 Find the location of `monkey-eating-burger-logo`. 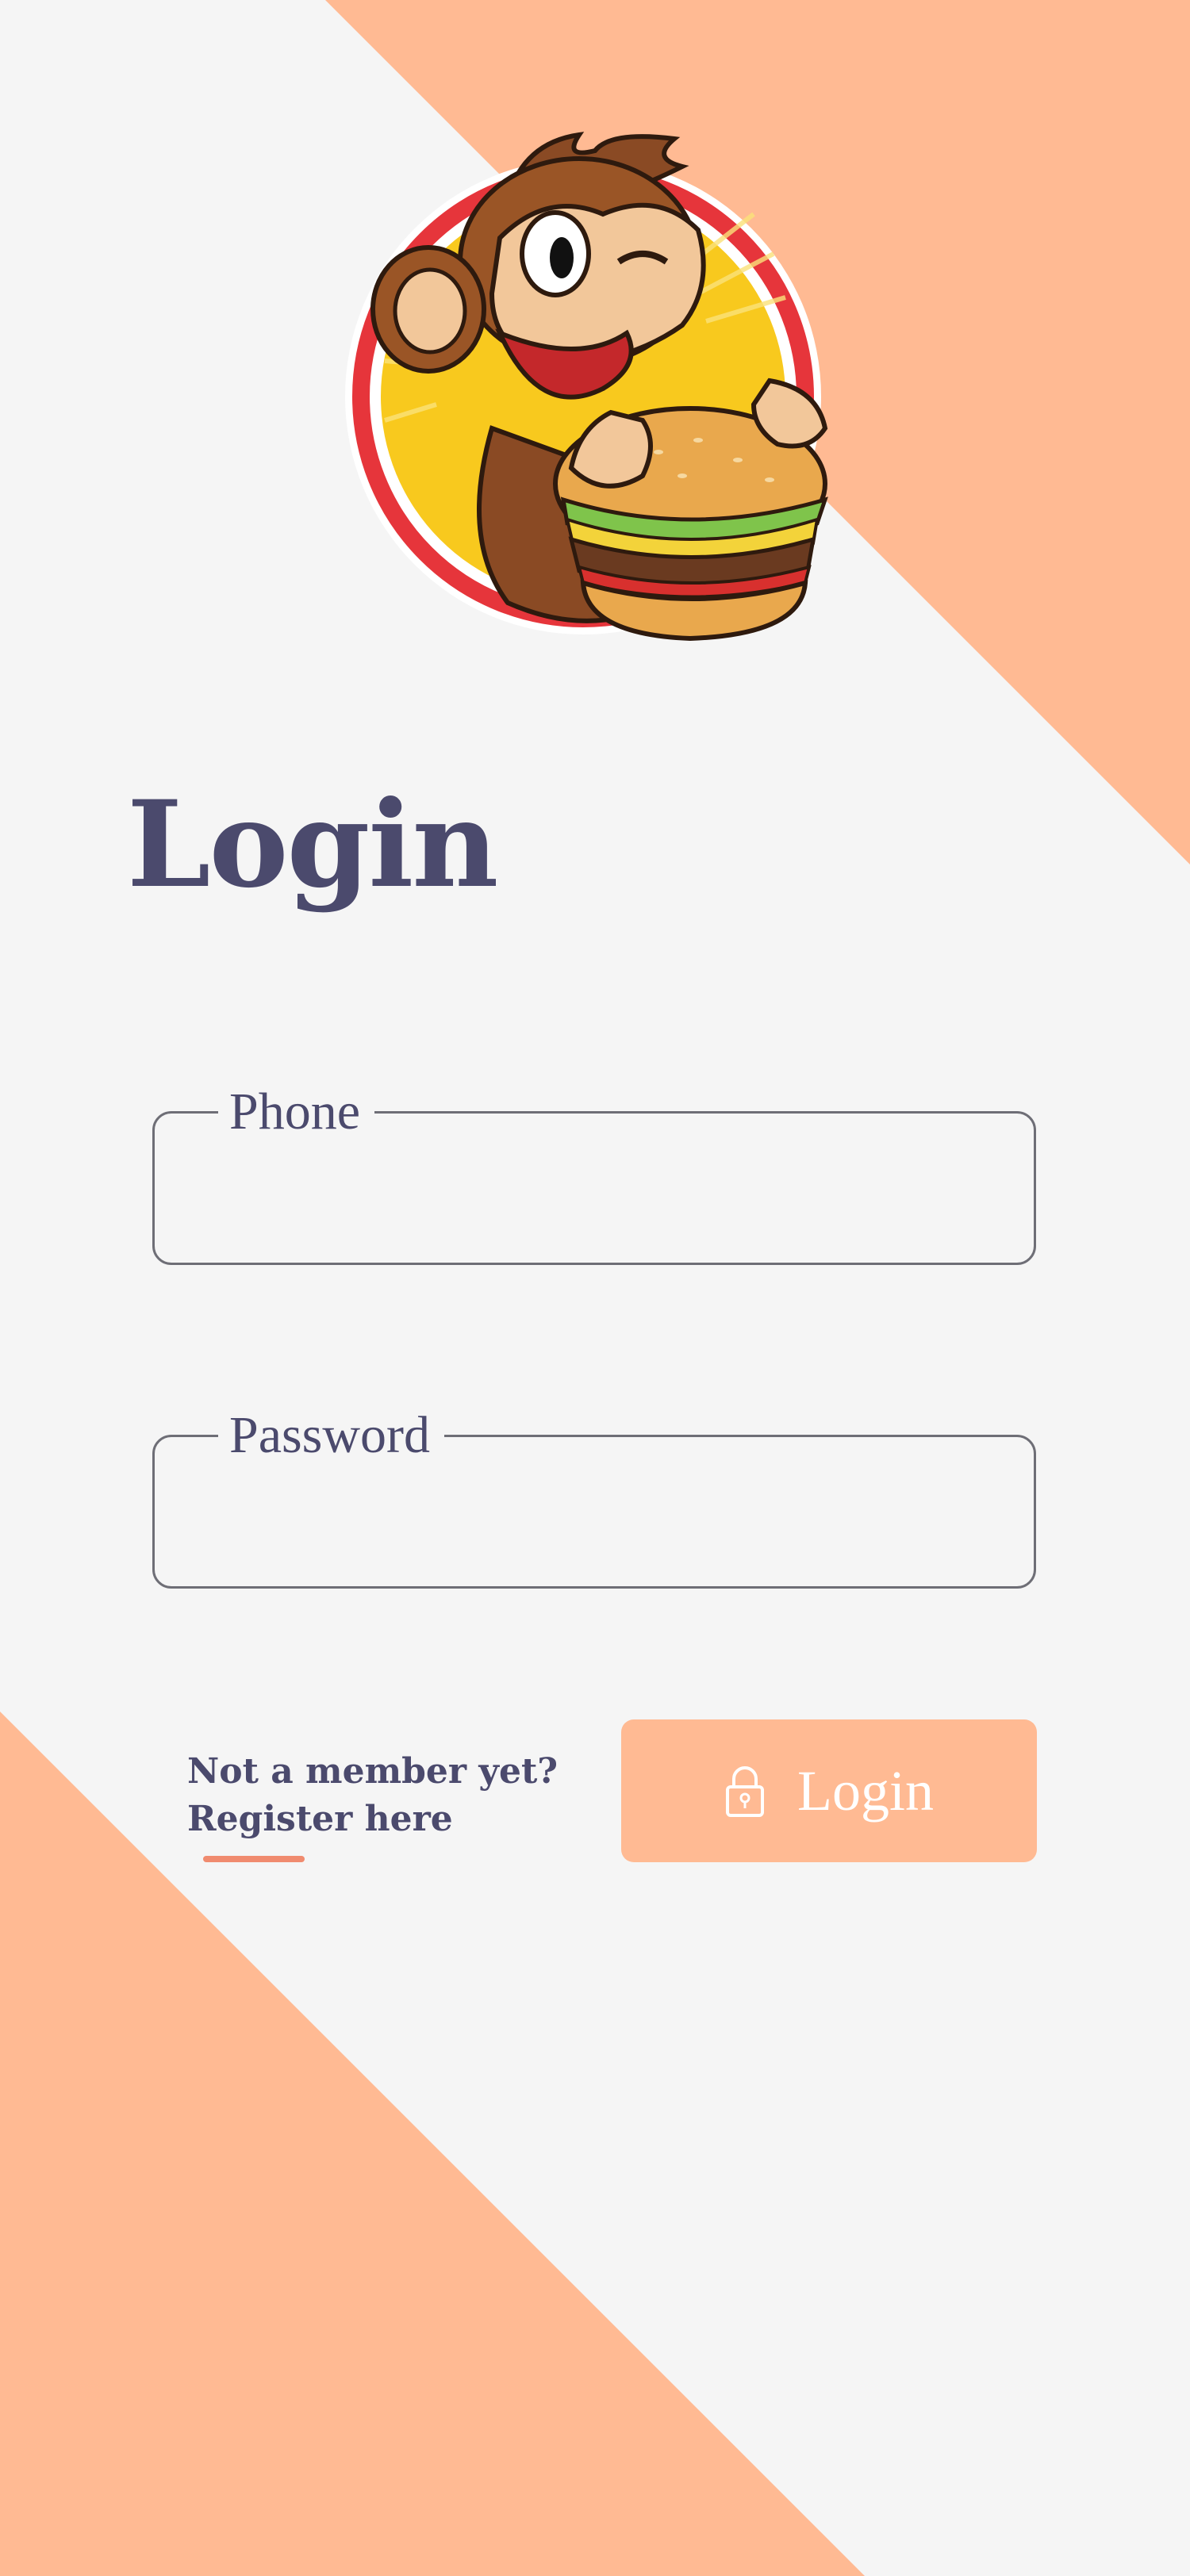

monkey-eating-burger-logo is located at coordinates (586, 387).